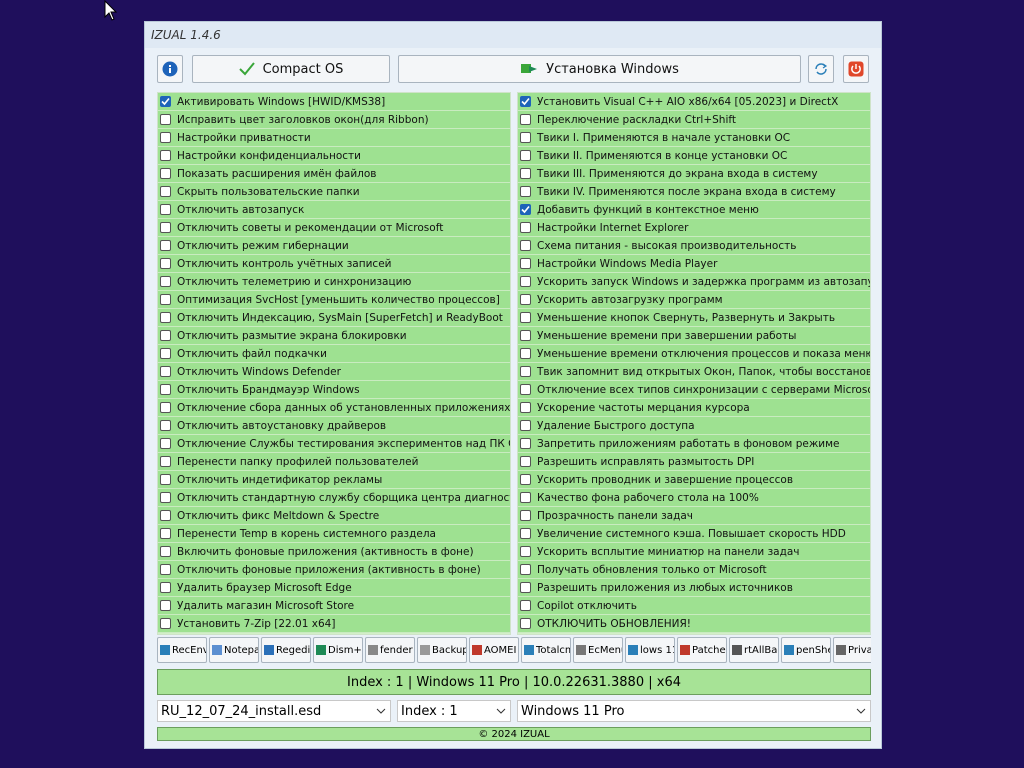  Describe the element at coordinates (334, 264) in the screenshot. I see `option-row: Отключить контроль учётных записей` at that location.